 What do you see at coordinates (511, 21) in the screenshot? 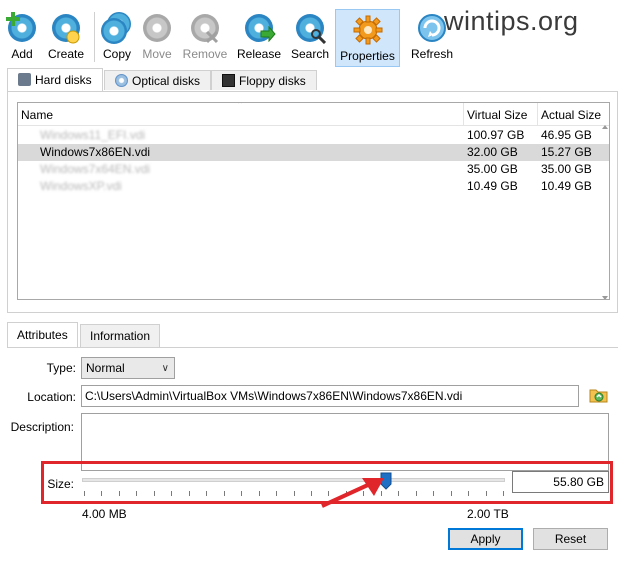
I see `watermark-text: wintips.org` at bounding box center [511, 21].